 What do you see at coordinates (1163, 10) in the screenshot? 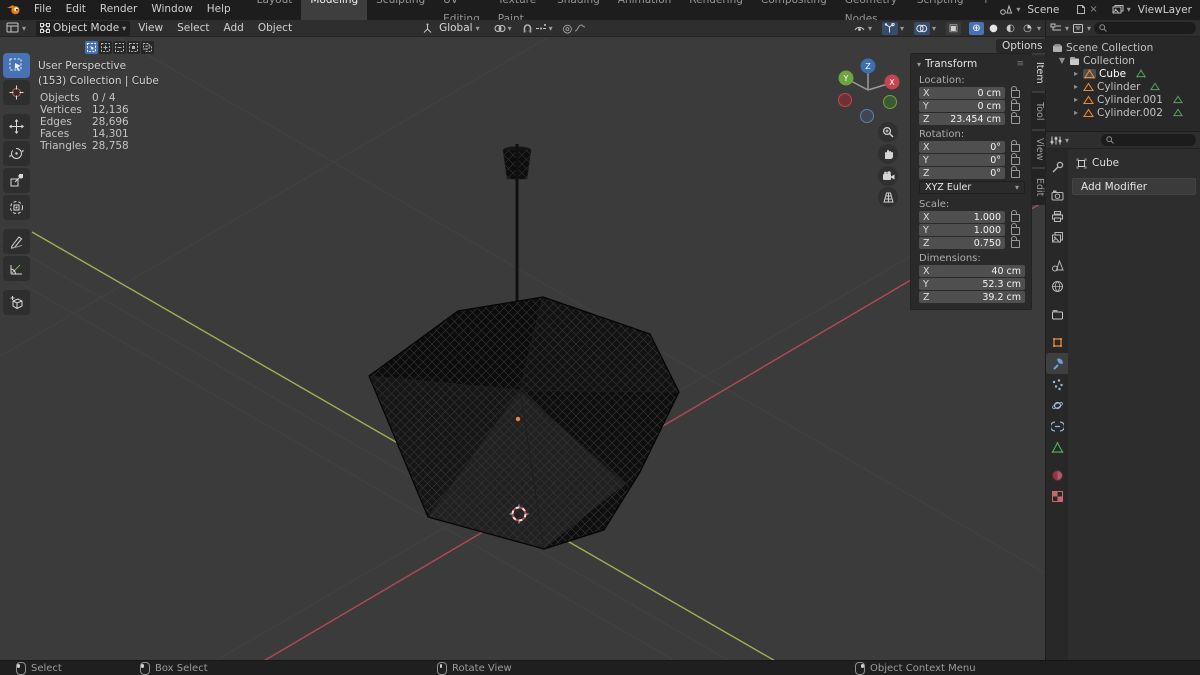
I see `viewlayer-name: ViewLayer` at bounding box center [1163, 10].